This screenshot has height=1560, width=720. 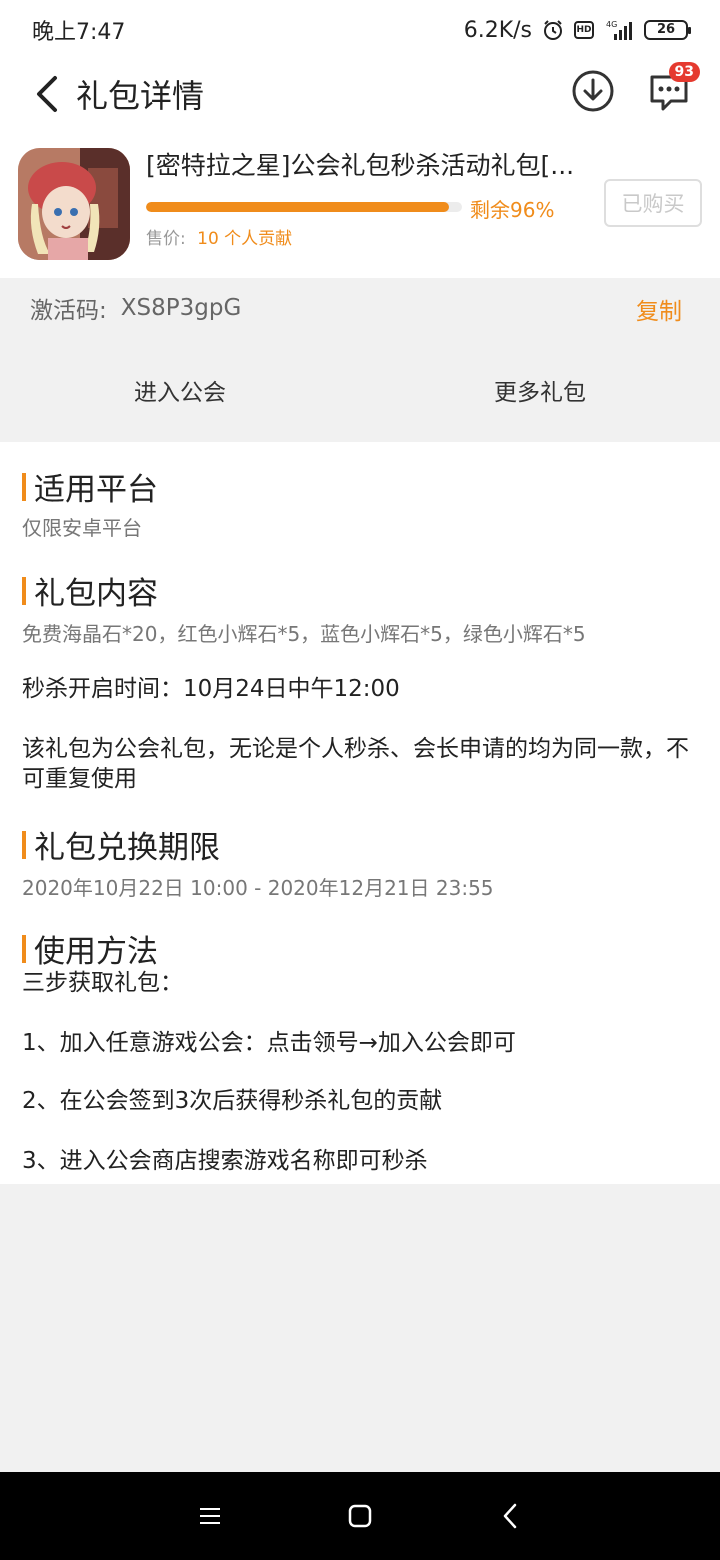 What do you see at coordinates (211, 689) in the screenshot?
I see `flash-sale-time: 秒杀开启时间：10月24日中午12:00` at bounding box center [211, 689].